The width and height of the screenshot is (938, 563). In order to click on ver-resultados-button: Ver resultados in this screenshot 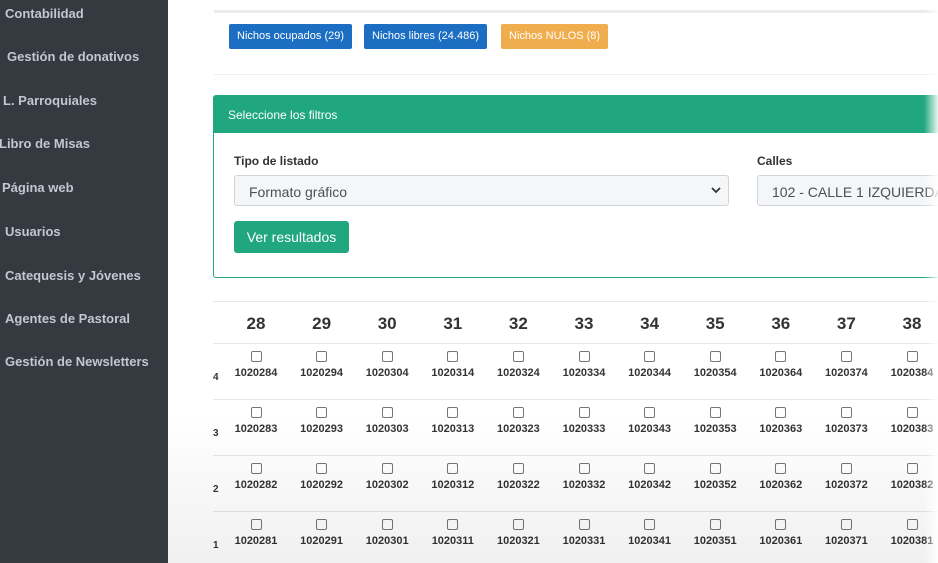, I will do `click(291, 237)`.